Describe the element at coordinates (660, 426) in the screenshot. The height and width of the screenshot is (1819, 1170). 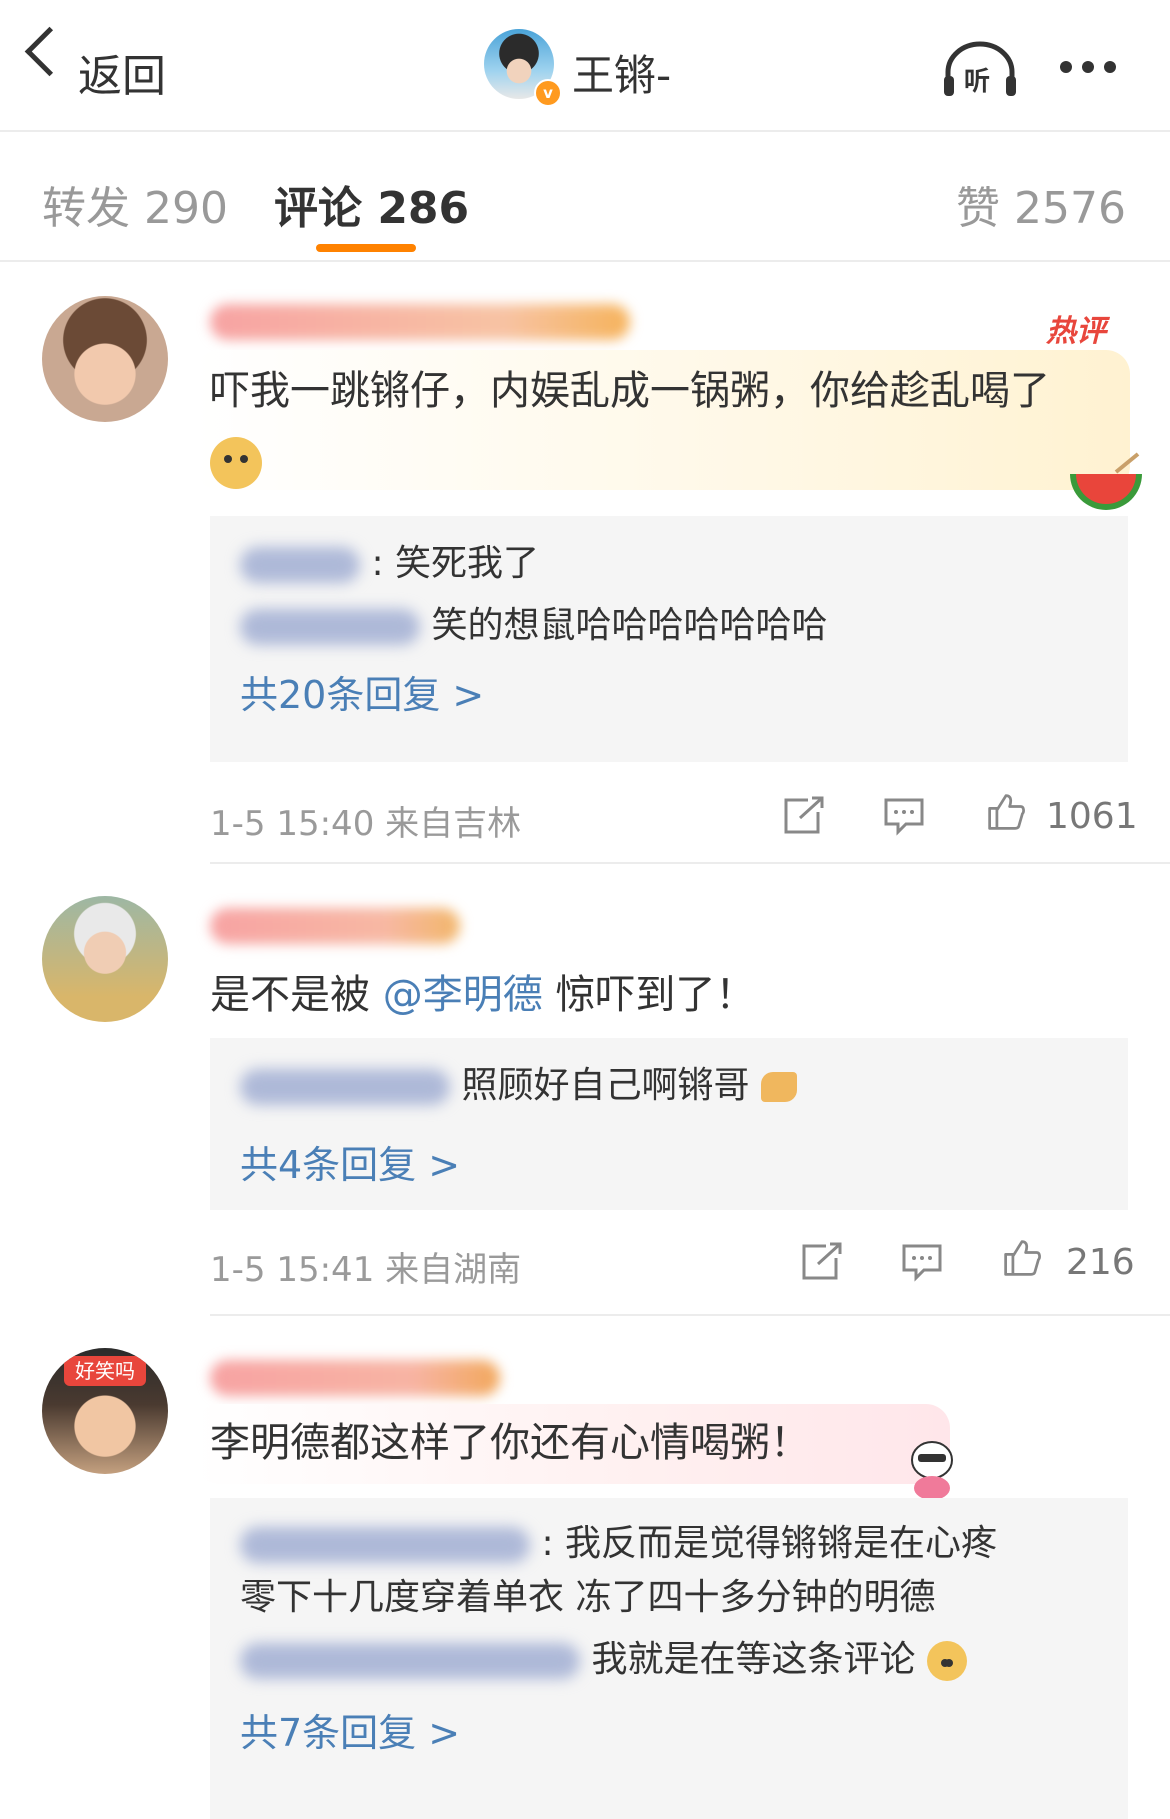
I see `comment-text: 吓我一跳锵仔，内娱乱成一锅粥，你给趁乱喝了` at that location.